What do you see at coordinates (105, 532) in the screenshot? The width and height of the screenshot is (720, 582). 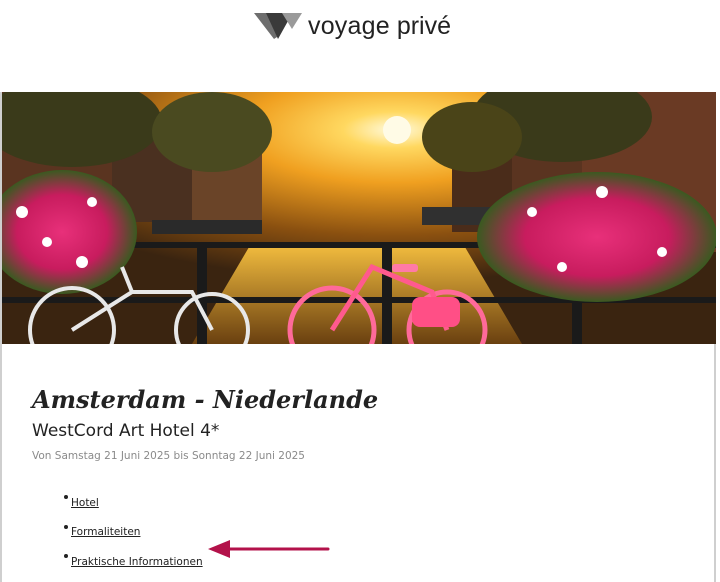 I see `link-formaliteiten: Formaliteiten` at bounding box center [105, 532].